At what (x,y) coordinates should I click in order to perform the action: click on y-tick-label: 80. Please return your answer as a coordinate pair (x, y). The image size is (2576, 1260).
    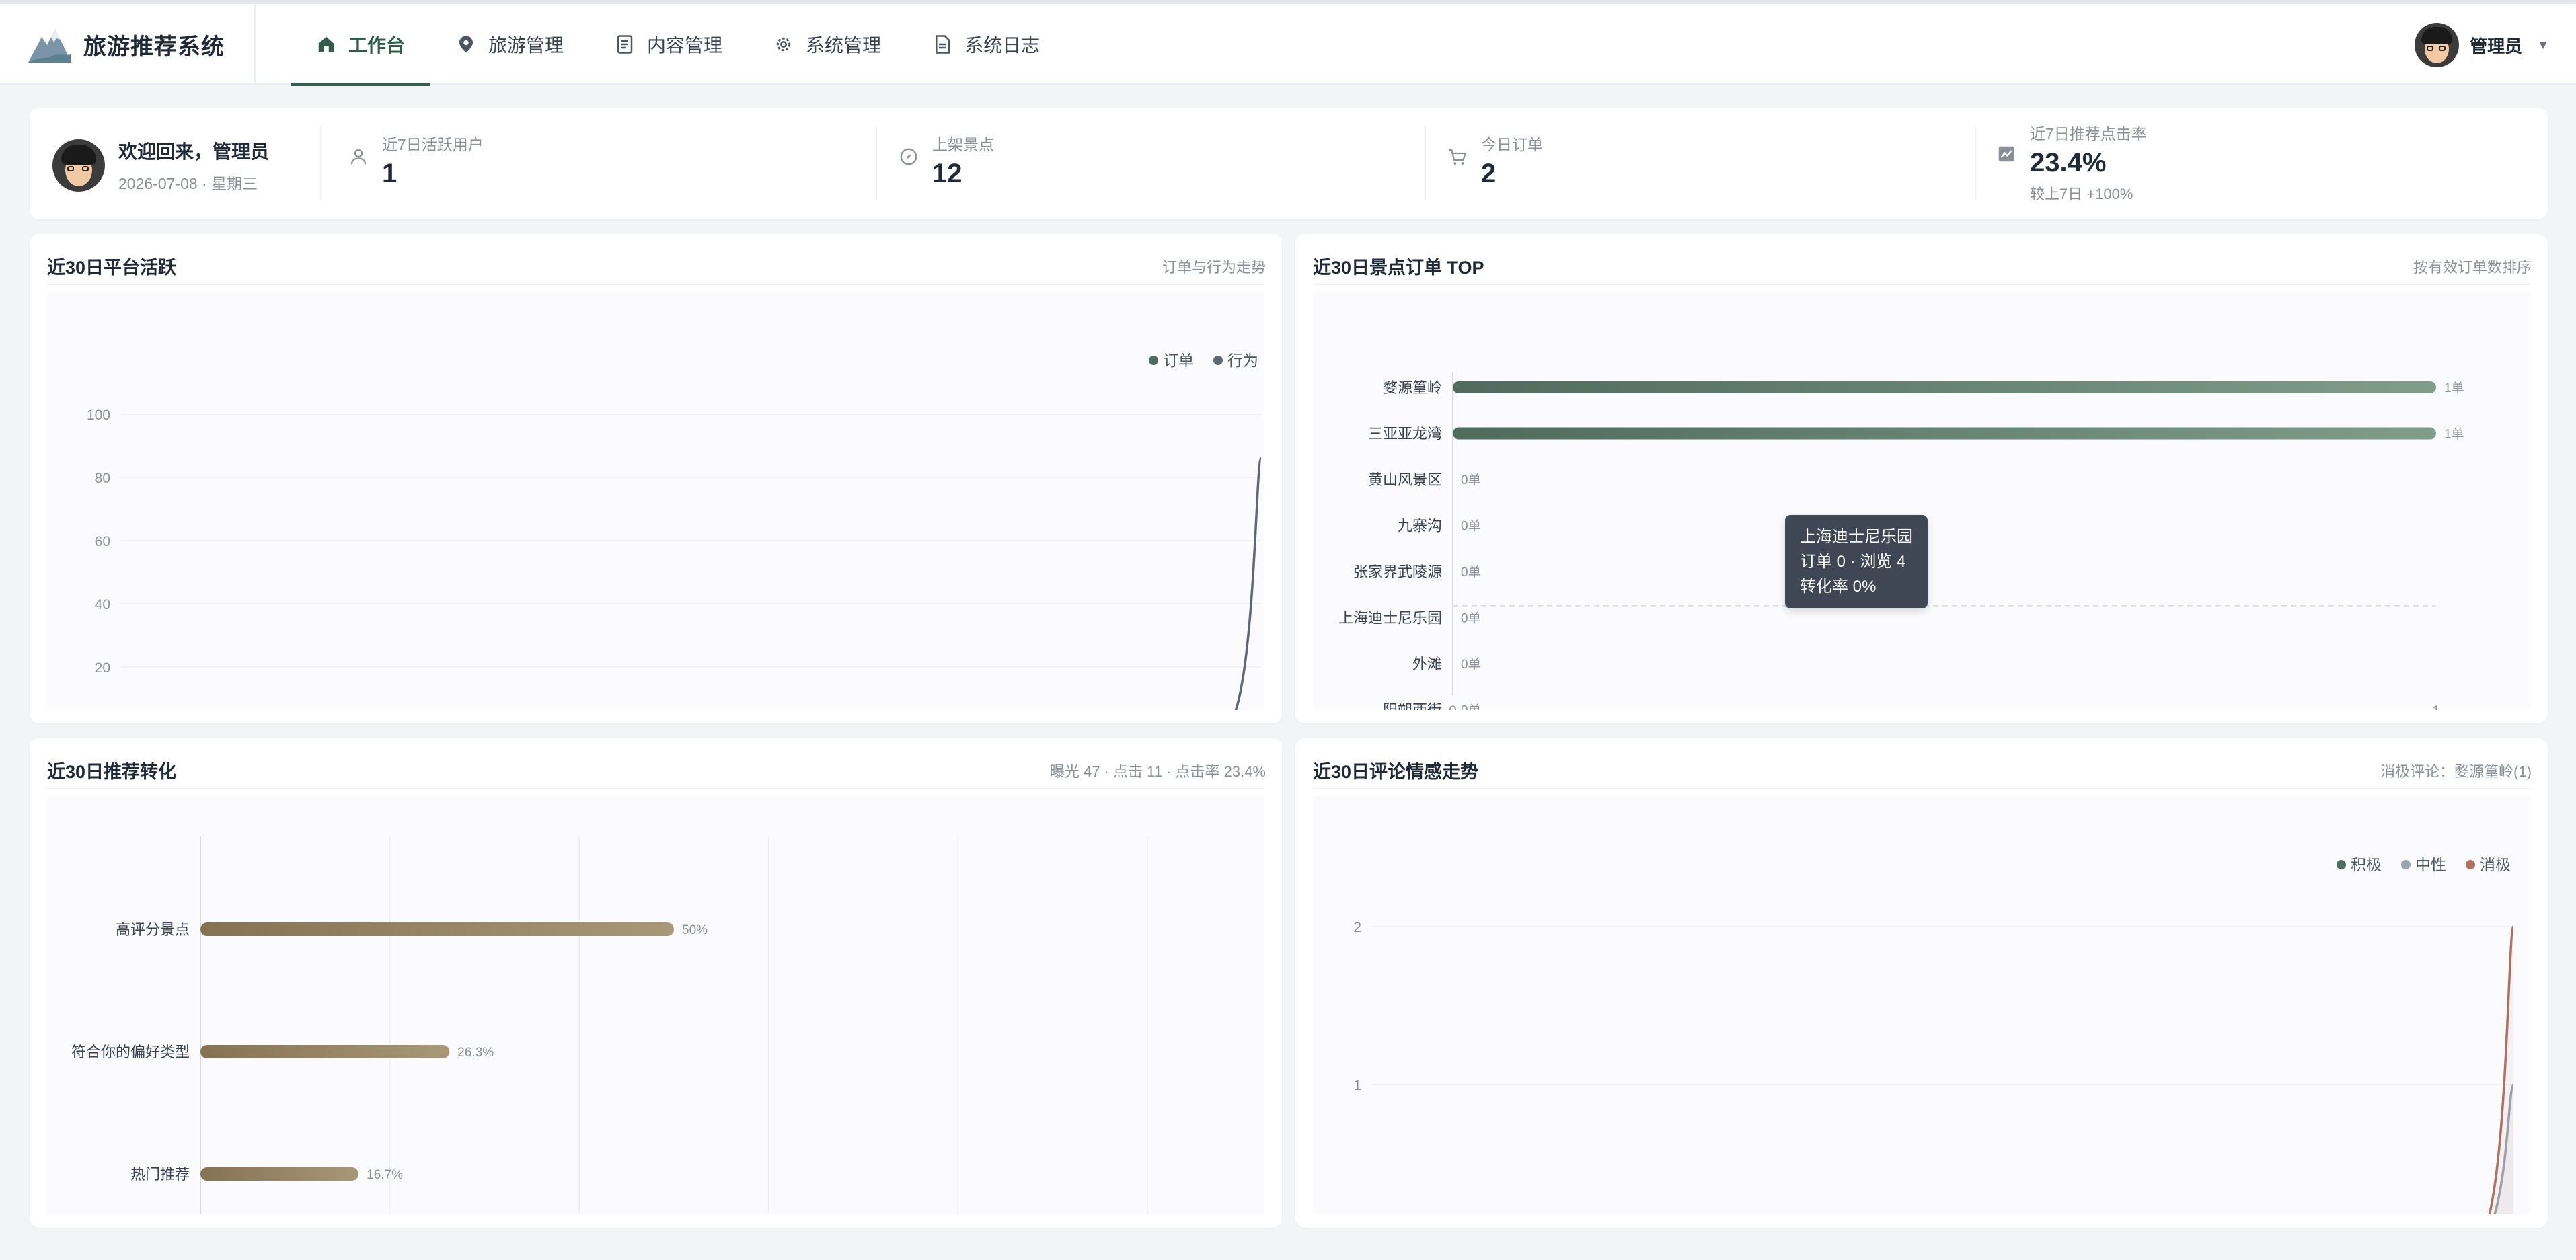
    Looking at the image, I should click on (102, 478).